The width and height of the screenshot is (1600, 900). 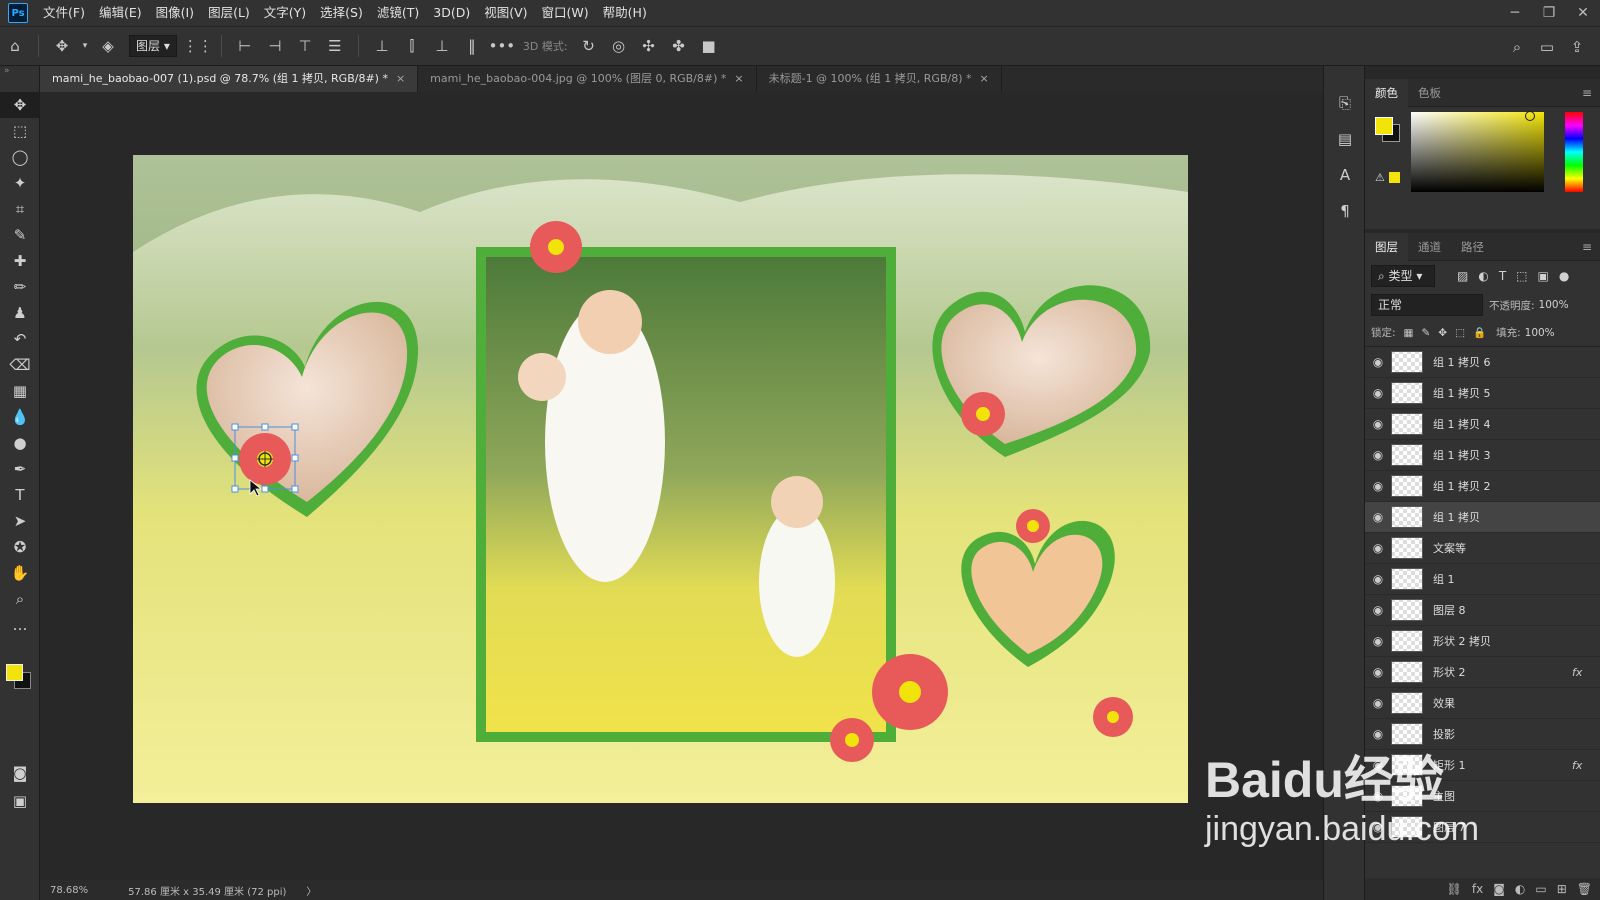 I want to click on lock-position-icon: ✥, so click(x=1442, y=333).